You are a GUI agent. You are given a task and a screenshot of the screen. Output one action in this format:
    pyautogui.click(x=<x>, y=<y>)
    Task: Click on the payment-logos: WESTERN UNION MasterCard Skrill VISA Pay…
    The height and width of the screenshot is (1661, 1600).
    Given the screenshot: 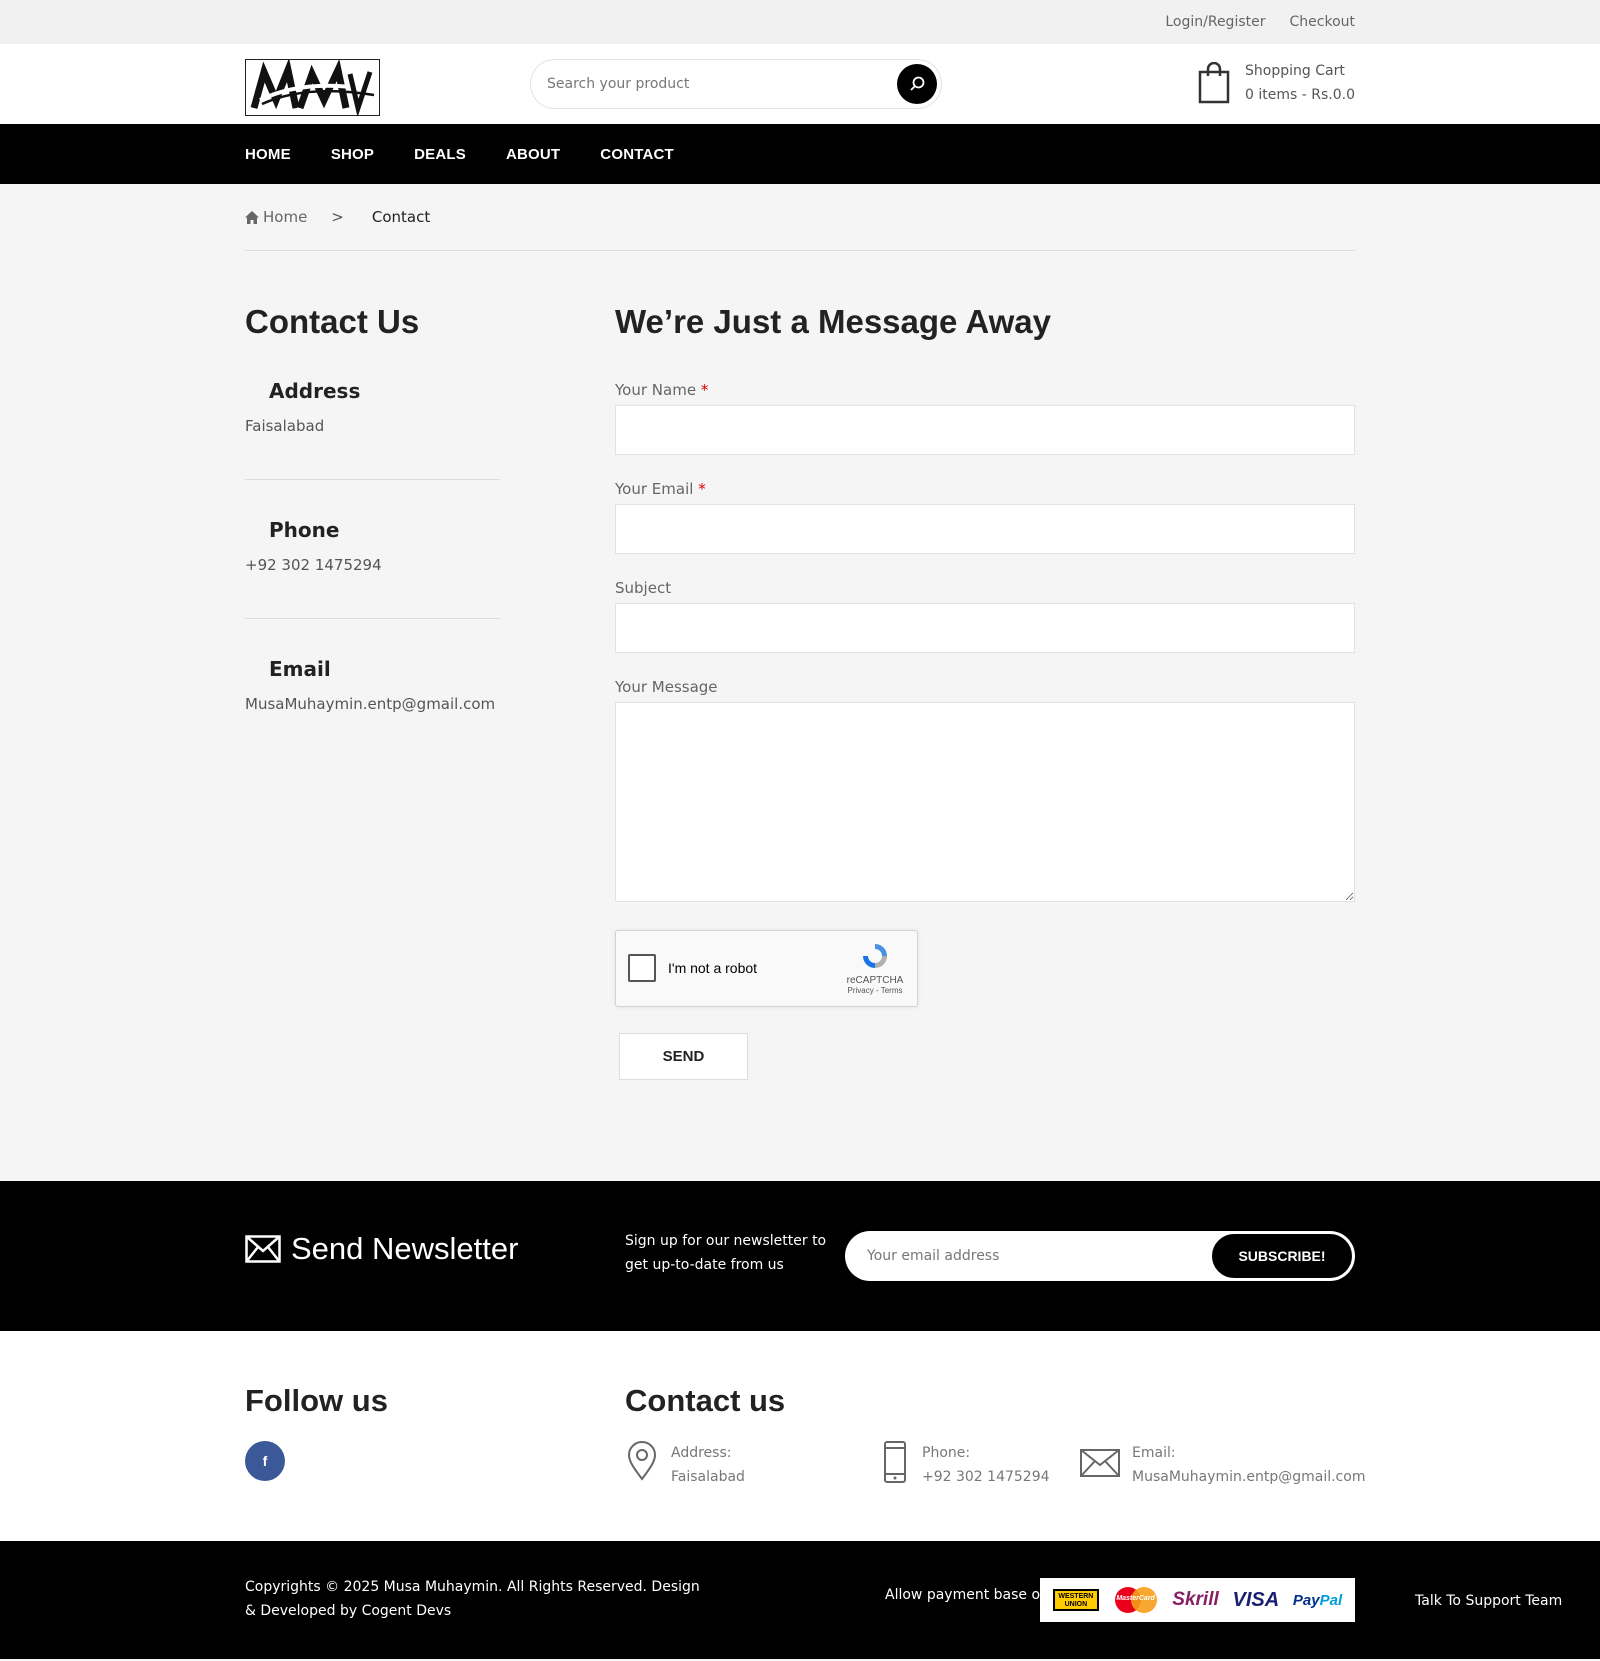 What is the action you would take?
    pyautogui.click(x=1197, y=1600)
    